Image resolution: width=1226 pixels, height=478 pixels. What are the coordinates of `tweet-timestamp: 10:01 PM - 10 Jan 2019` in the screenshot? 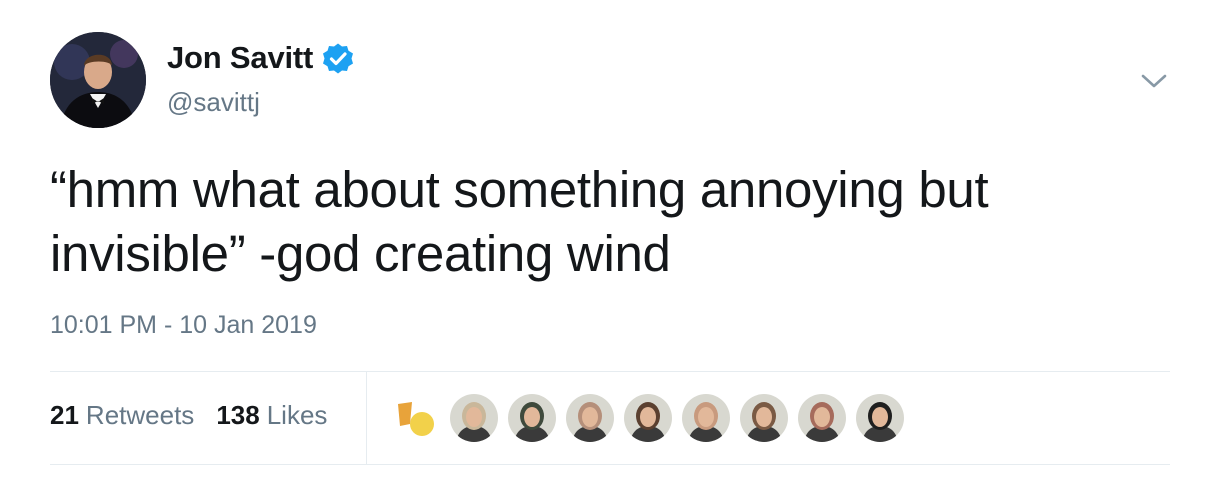 It's located at (183, 325).